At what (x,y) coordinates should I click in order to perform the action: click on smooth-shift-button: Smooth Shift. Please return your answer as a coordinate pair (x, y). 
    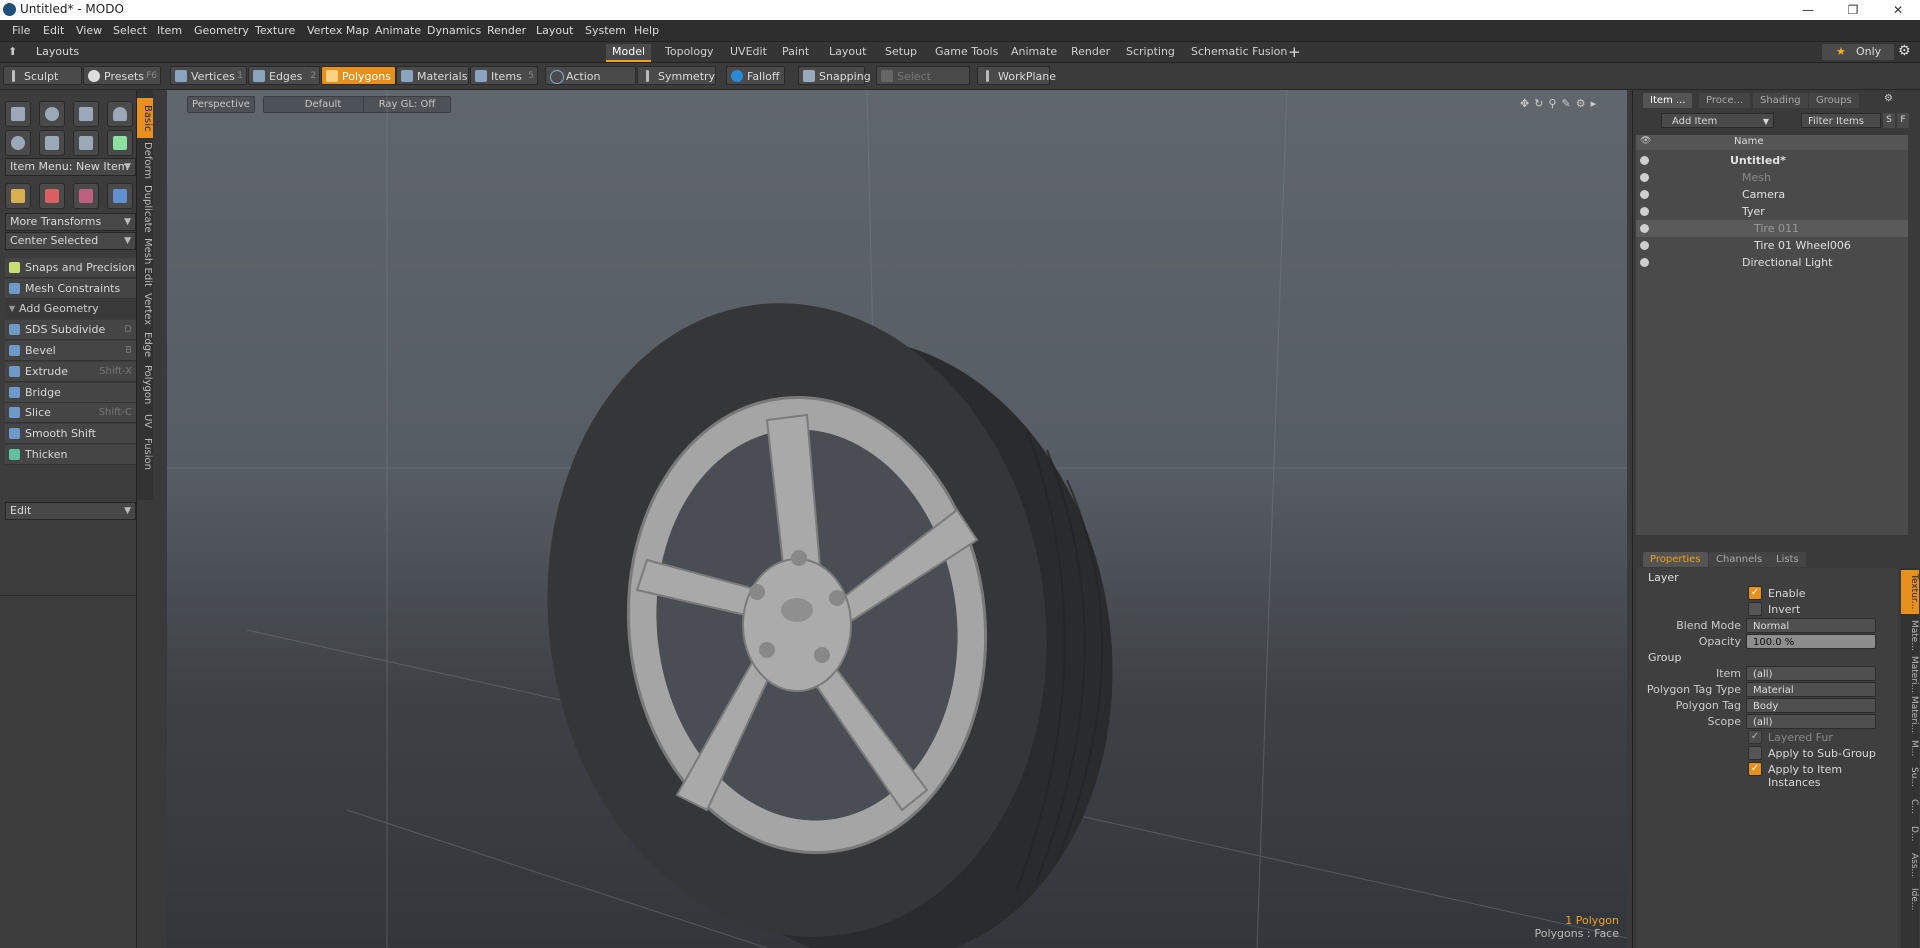
    Looking at the image, I should click on (70, 434).